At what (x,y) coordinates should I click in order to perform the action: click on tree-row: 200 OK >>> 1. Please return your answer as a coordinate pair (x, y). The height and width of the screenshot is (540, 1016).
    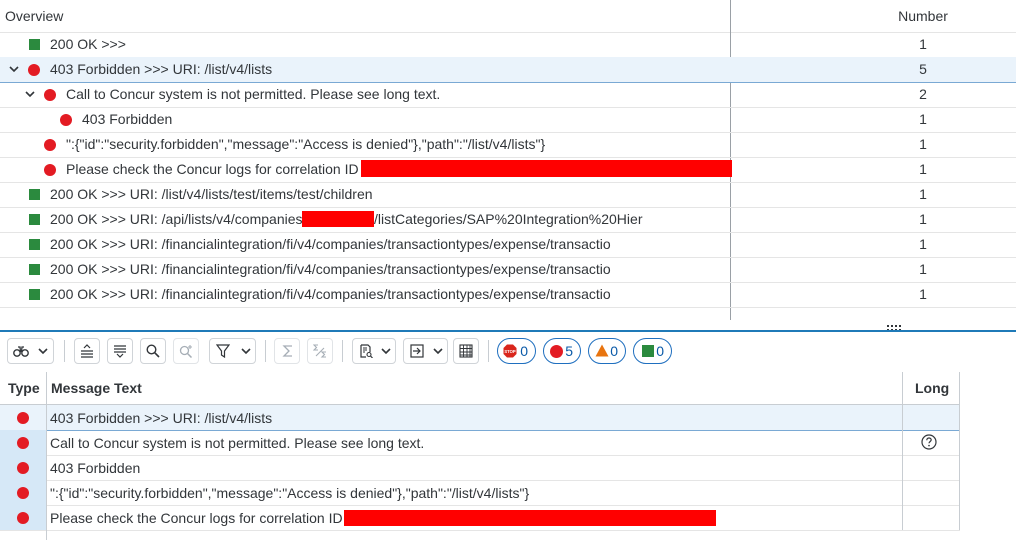
    Looking at the image, I should click on (508, 45).